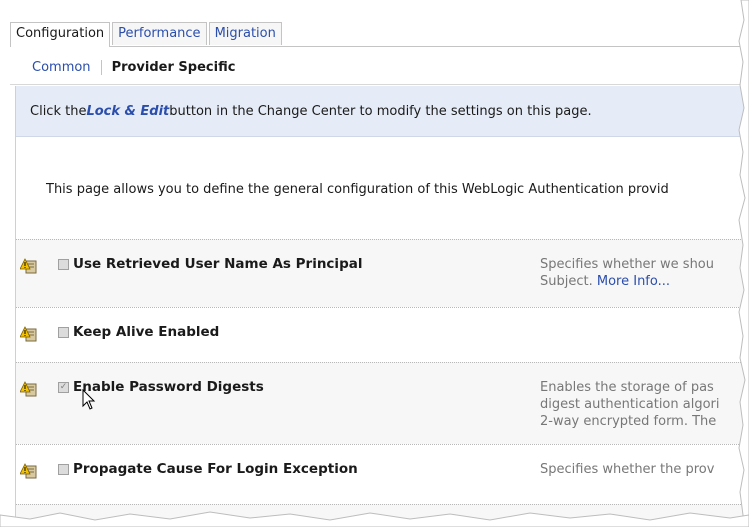 This screenshot has height=527, width=749. What do you see at coordinates (89, 399) in the screenshot?
I see `mouse-pointer-icon` at bounding box center [89, 399].